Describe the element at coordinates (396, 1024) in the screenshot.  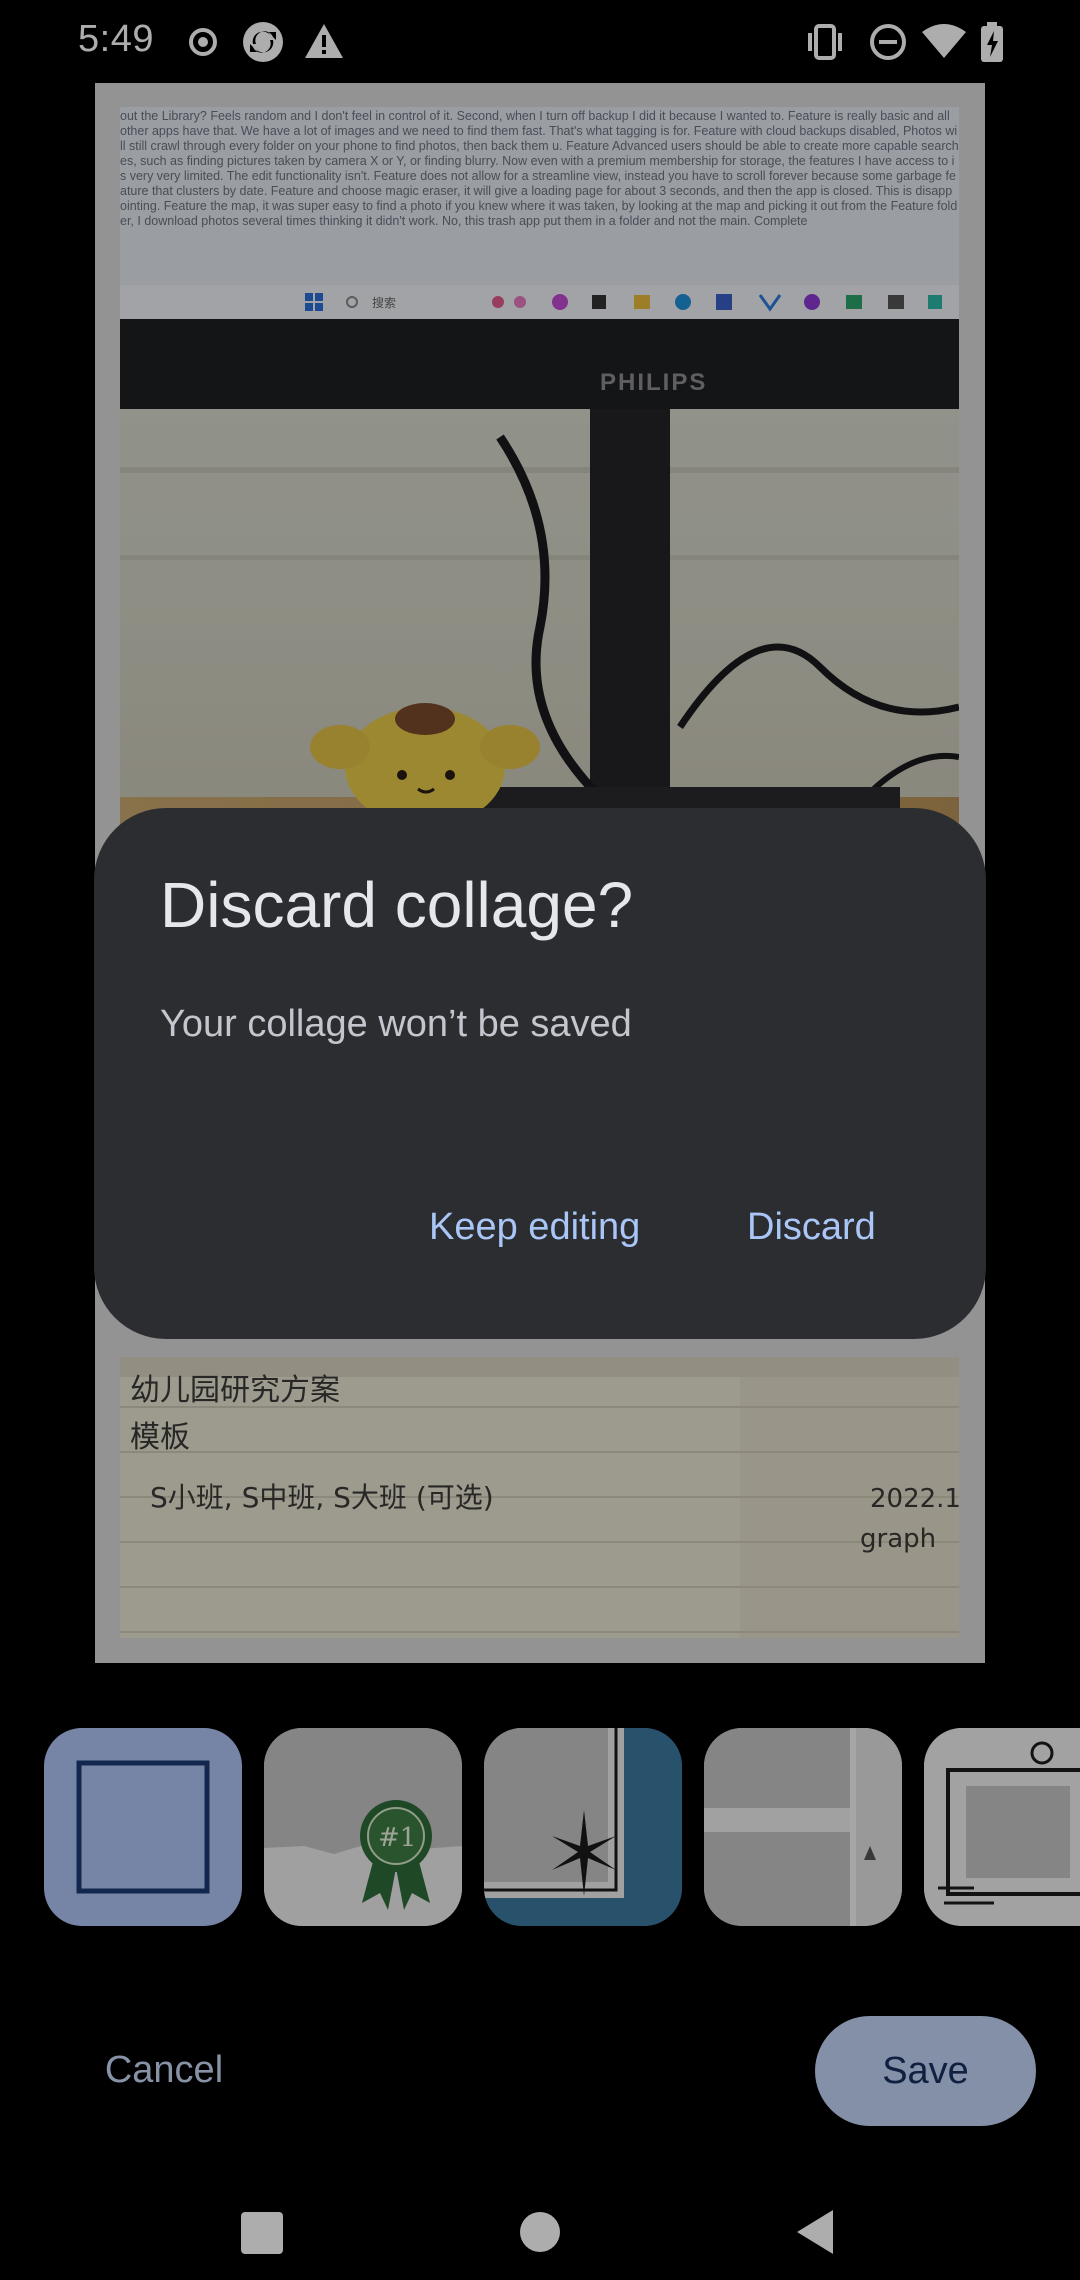
I see `dialog-message: Your collage won’t be saved` at that location.